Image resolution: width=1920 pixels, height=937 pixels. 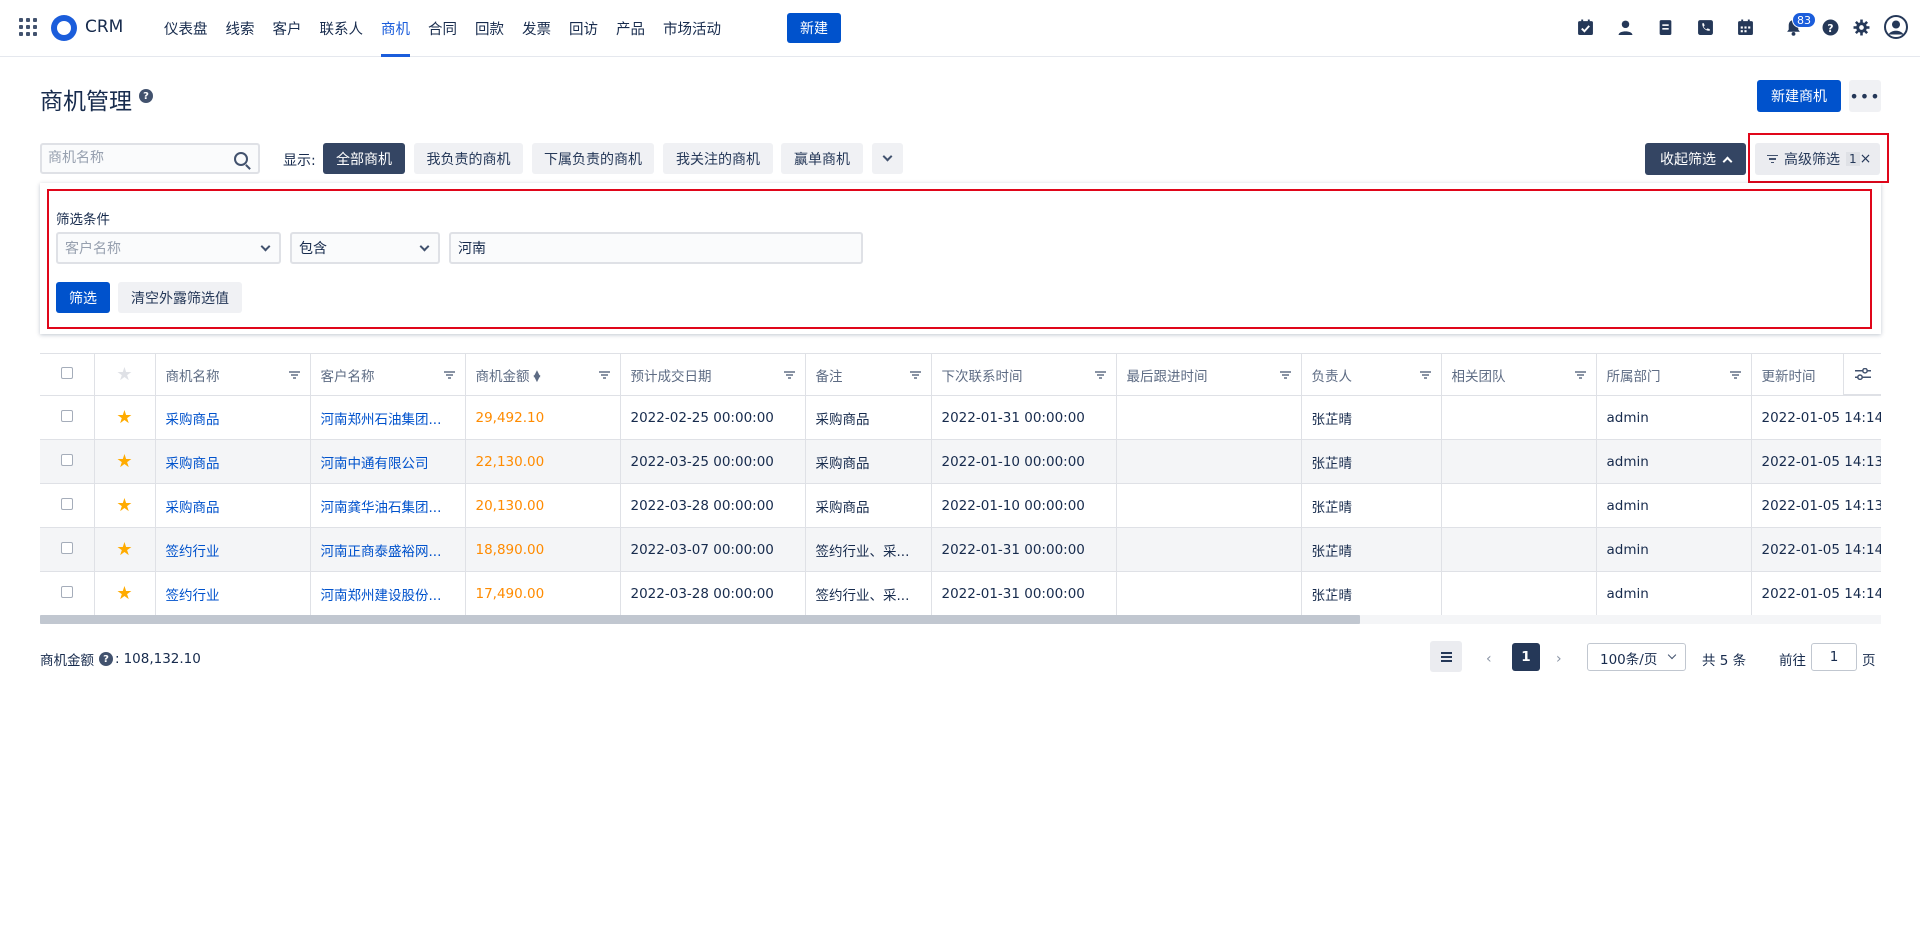 I want to click on search-icon, so click(x=241, y=159).